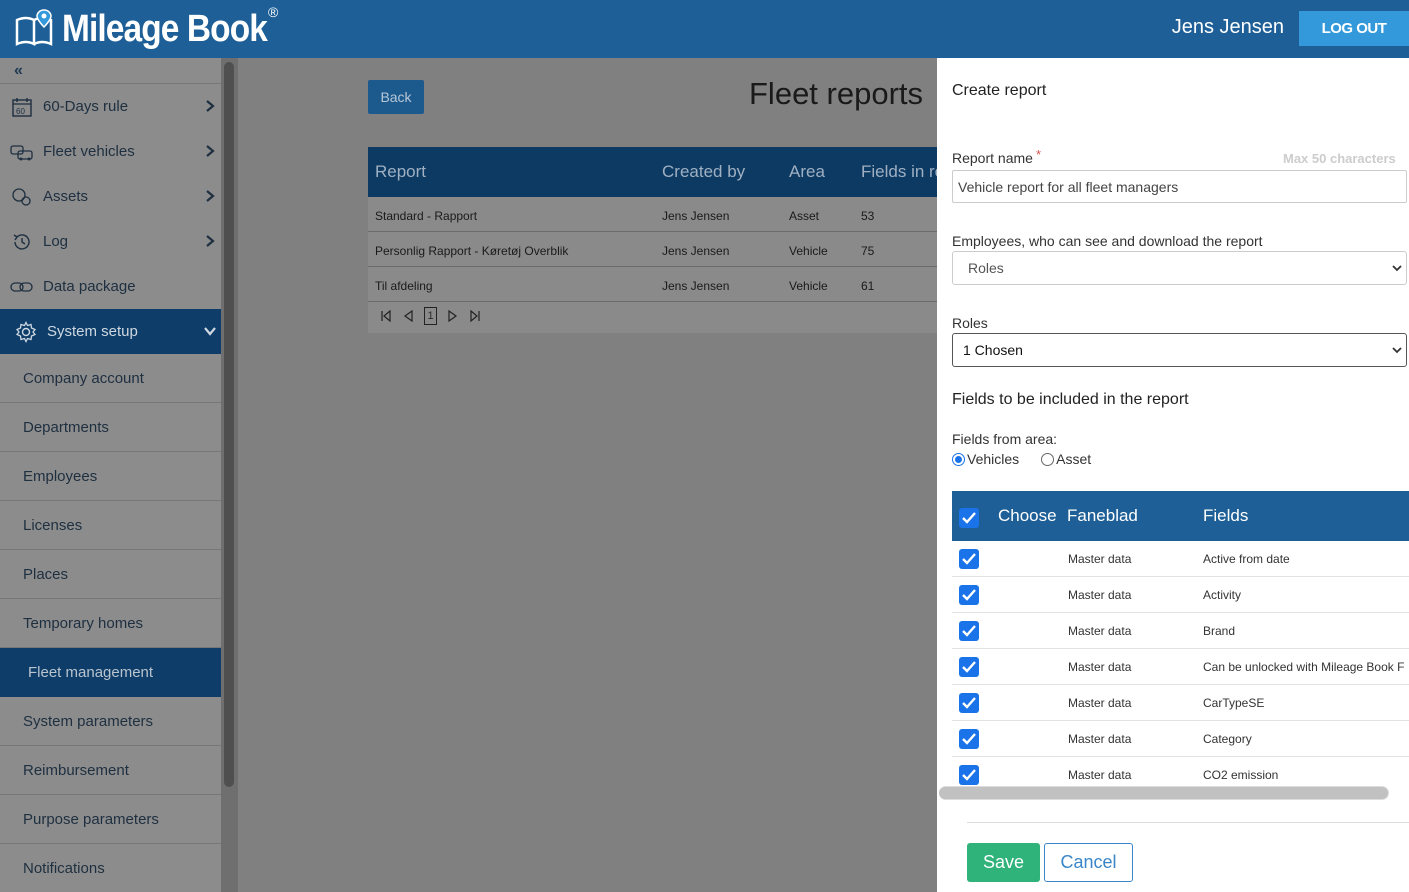  What do you see at coordinates (400, 172) in the screenshot?
I see `column-header-report: Report` at bounding box center [400, 172].